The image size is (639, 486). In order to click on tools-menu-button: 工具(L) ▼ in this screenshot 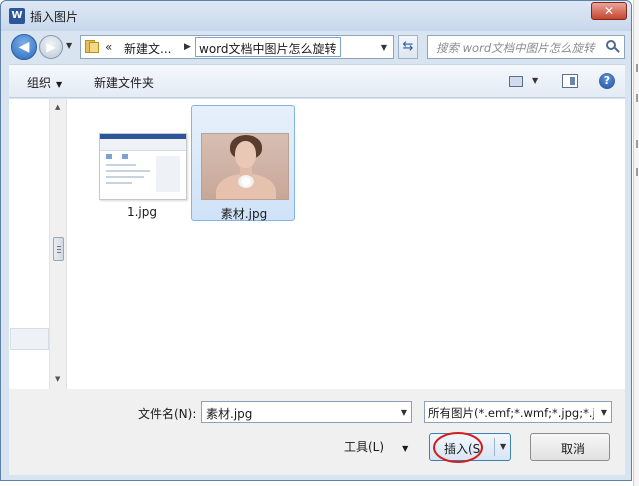, I will do `click(376, 446)`.